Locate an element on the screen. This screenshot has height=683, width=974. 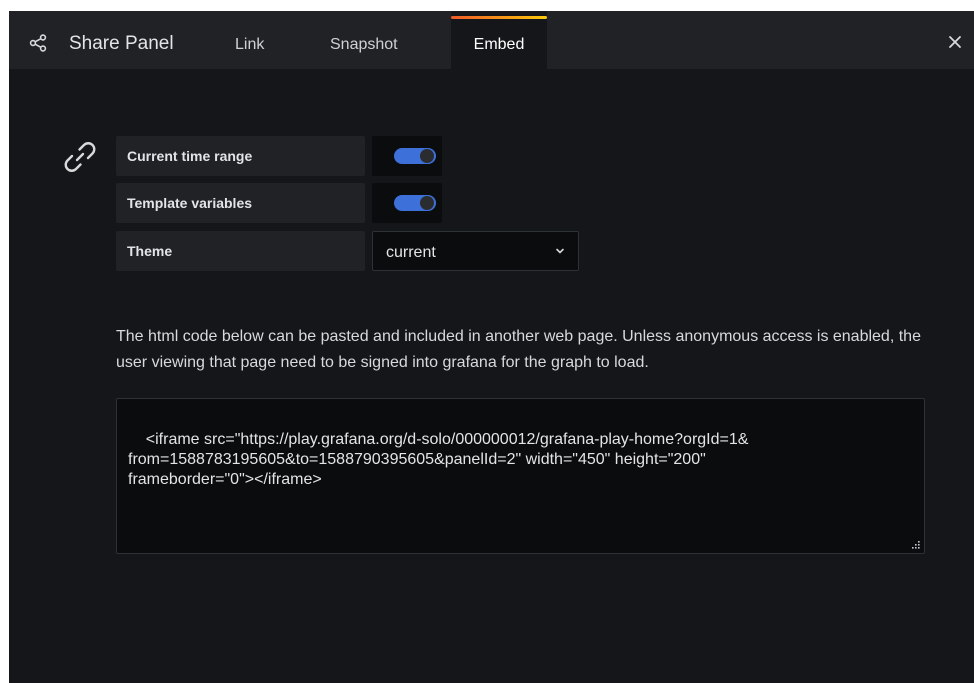
current-time-range-label: Current time range is located at coordinates (240, 156).